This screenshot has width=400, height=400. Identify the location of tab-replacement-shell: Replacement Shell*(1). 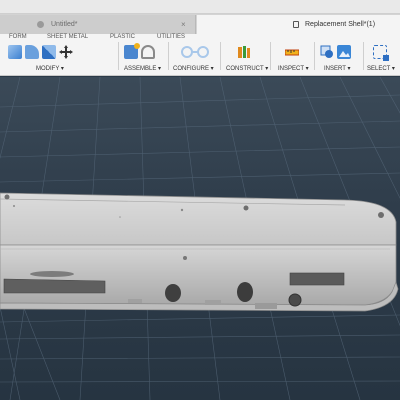
(298, 24).